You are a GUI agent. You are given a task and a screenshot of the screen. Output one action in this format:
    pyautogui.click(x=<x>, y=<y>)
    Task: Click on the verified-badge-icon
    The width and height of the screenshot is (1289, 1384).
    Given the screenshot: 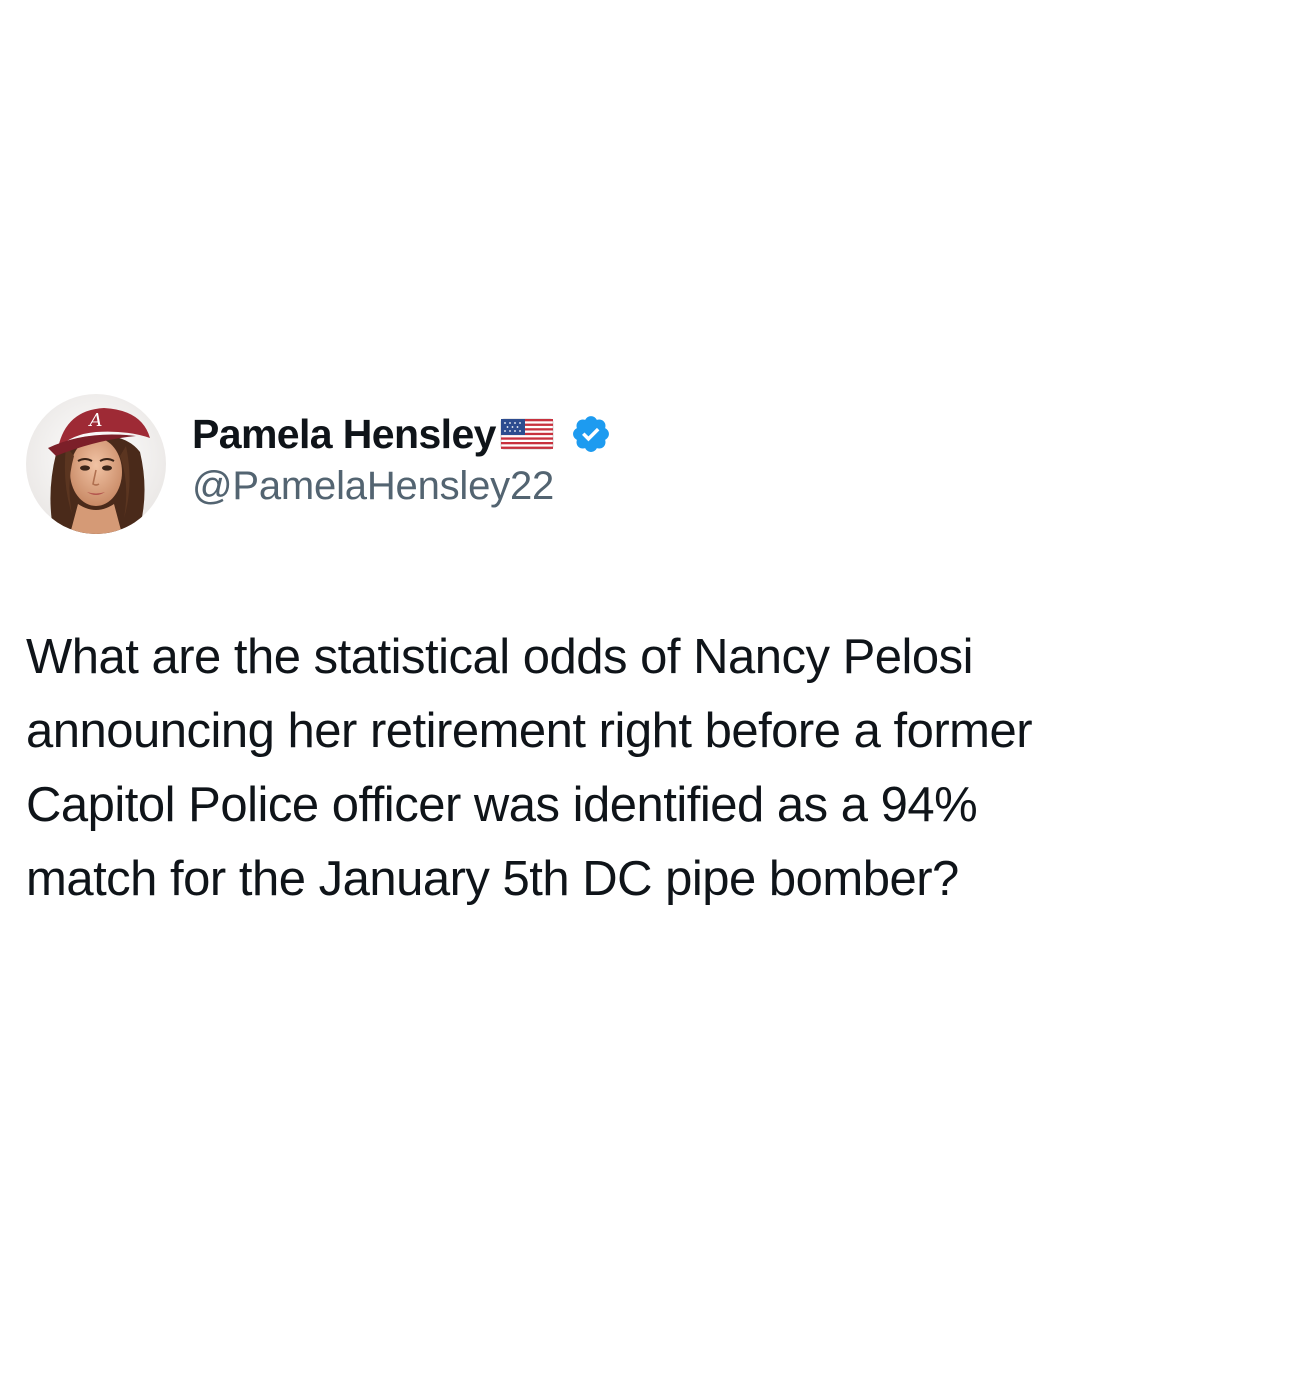 What is the action you would take?
    pyautogui.click(x=591, y=434)
    